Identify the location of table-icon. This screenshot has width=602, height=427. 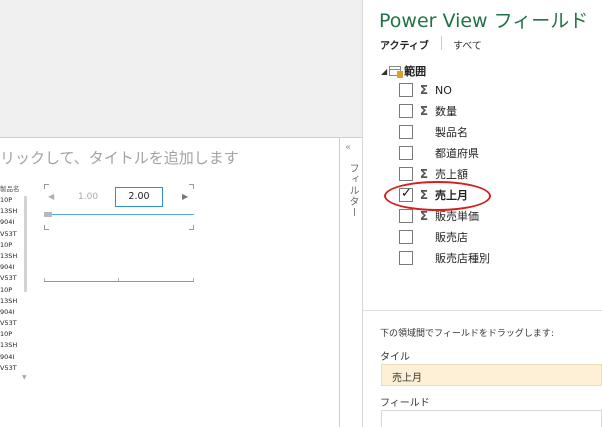
(396, 72).